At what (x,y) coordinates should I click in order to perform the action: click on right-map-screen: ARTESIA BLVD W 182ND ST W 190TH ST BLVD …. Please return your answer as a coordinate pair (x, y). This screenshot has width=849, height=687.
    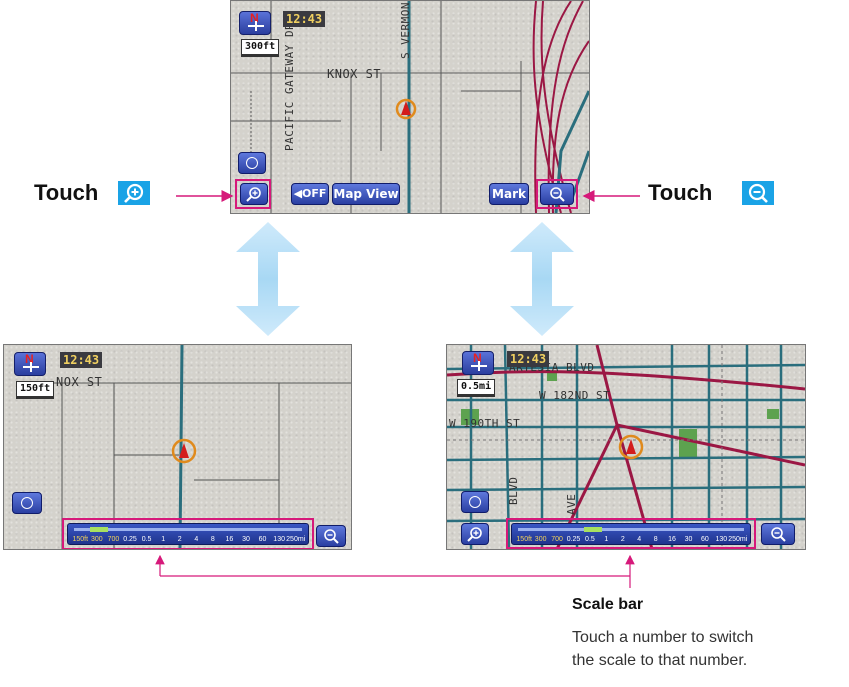
    Looking at the image, I should click on (626, 447).